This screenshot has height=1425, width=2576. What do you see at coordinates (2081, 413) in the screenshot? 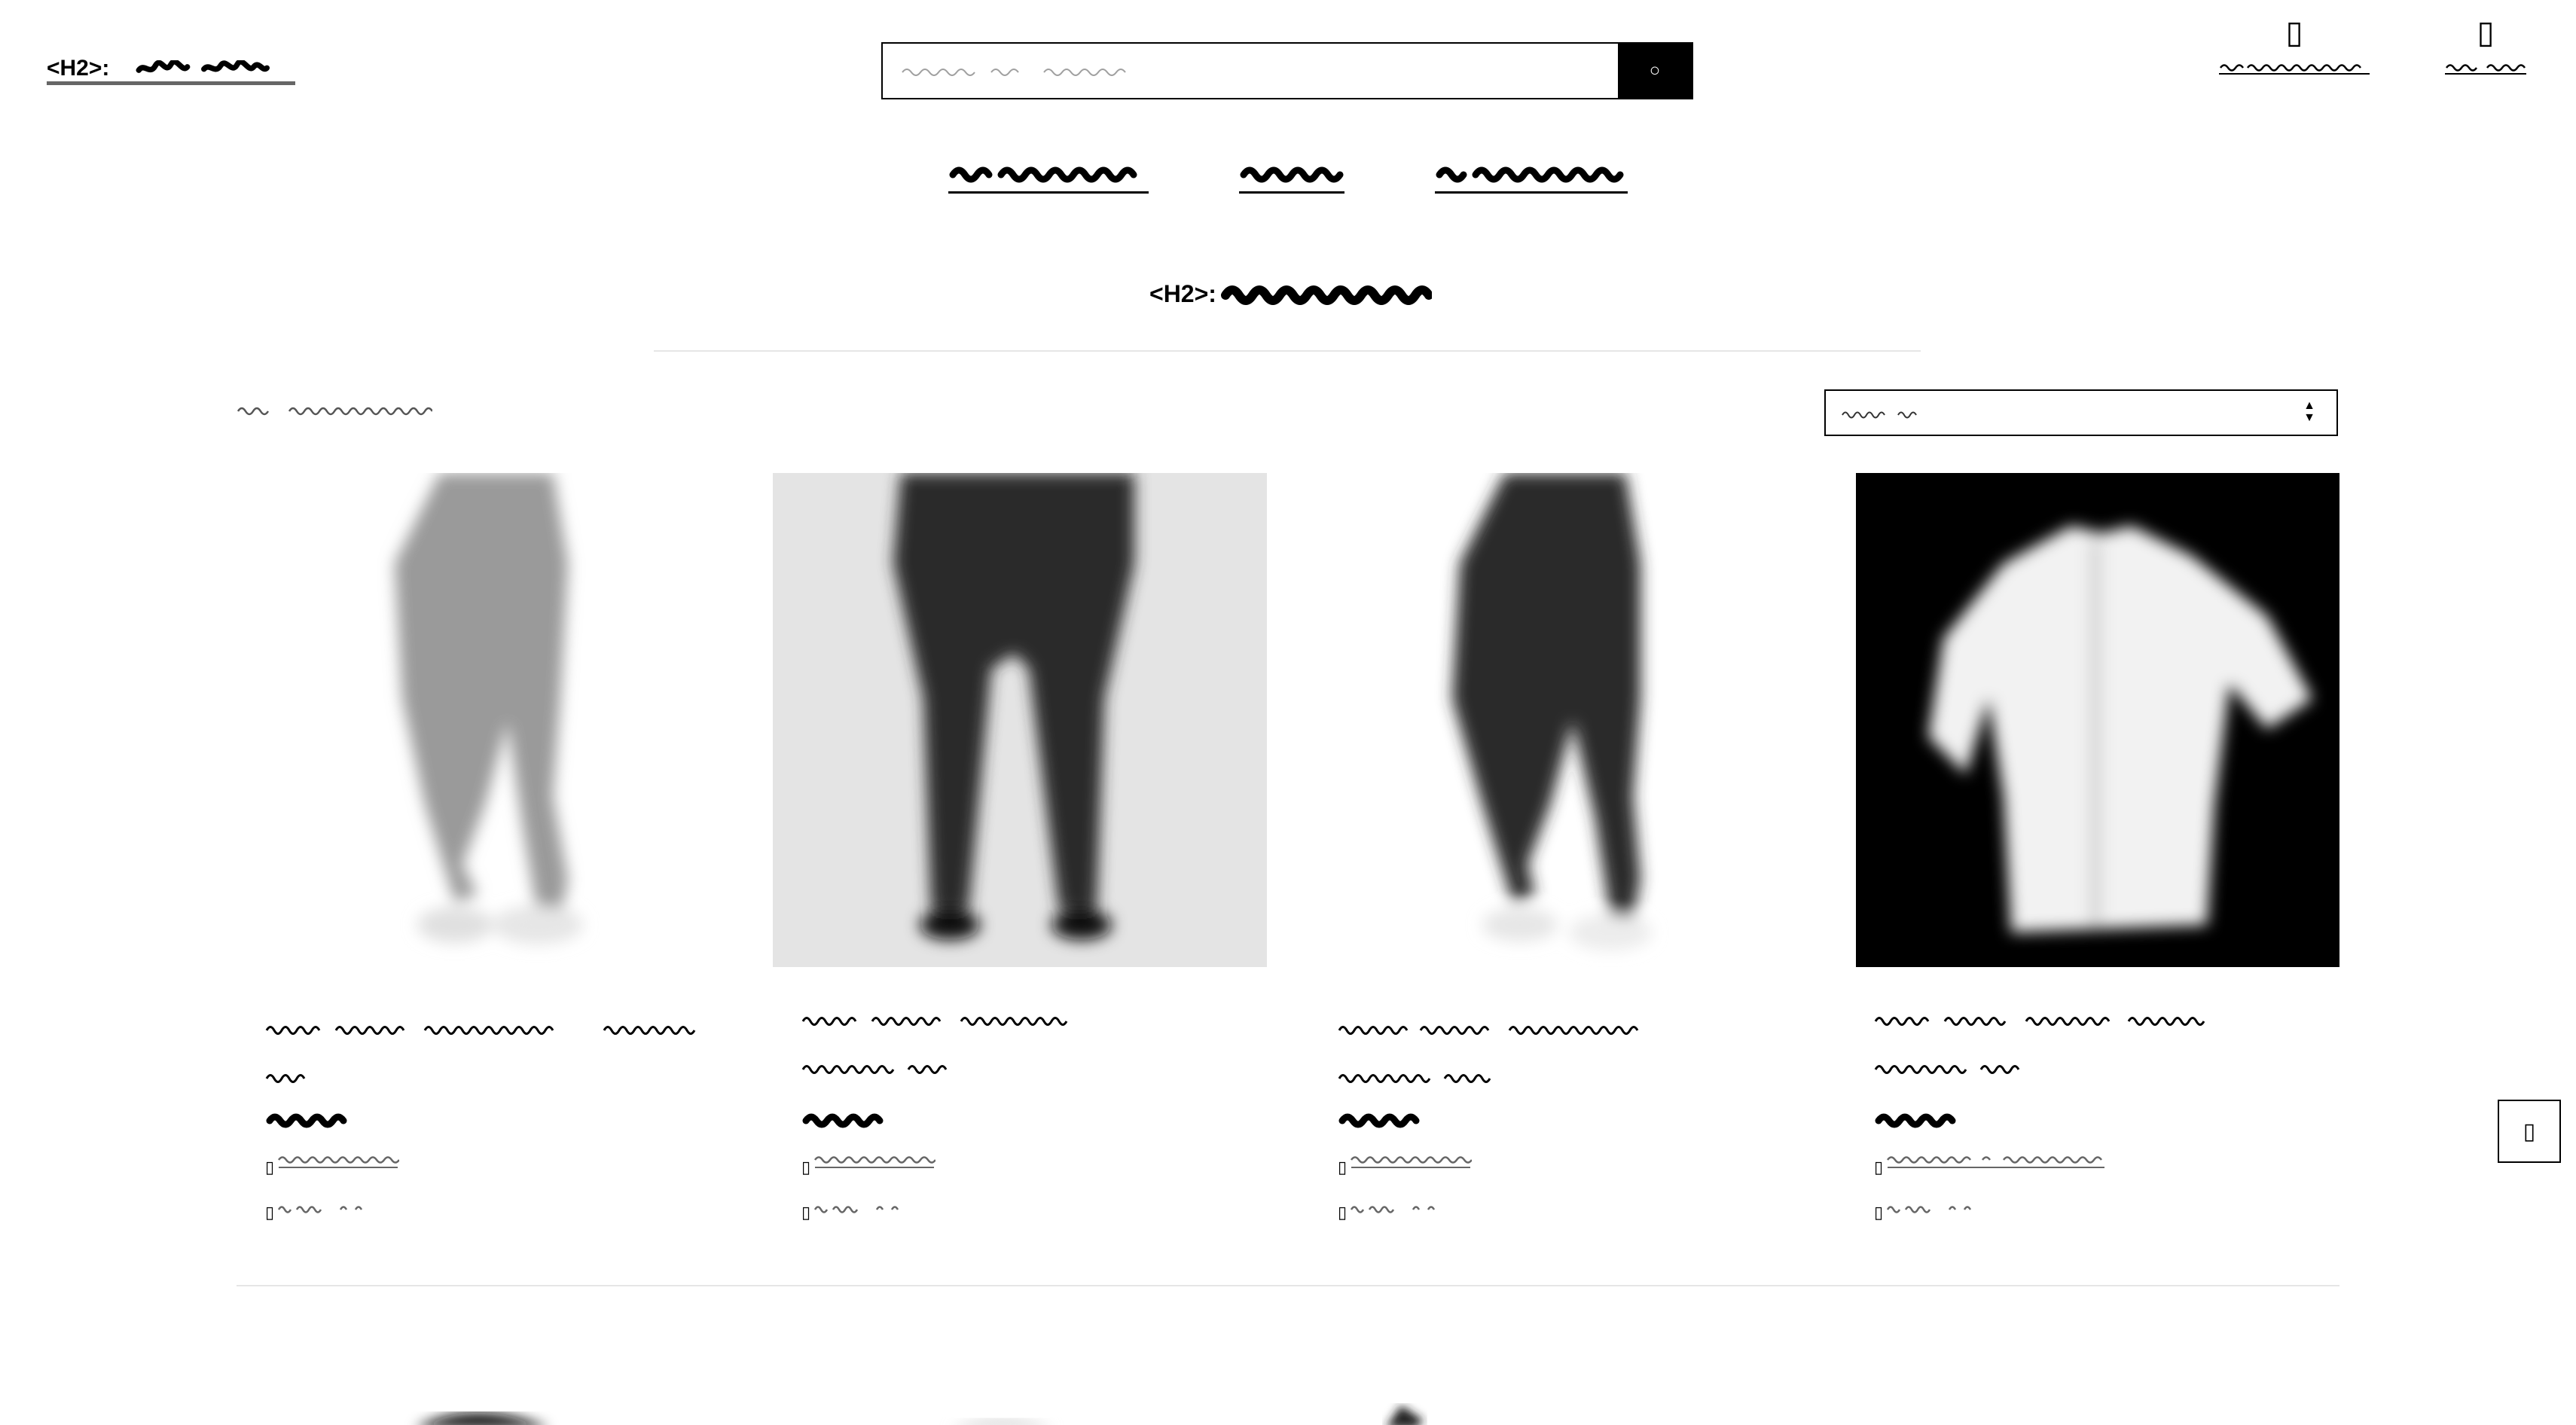
I see `sort-select: ▲ ▼` at bounding box center [2081, 413].